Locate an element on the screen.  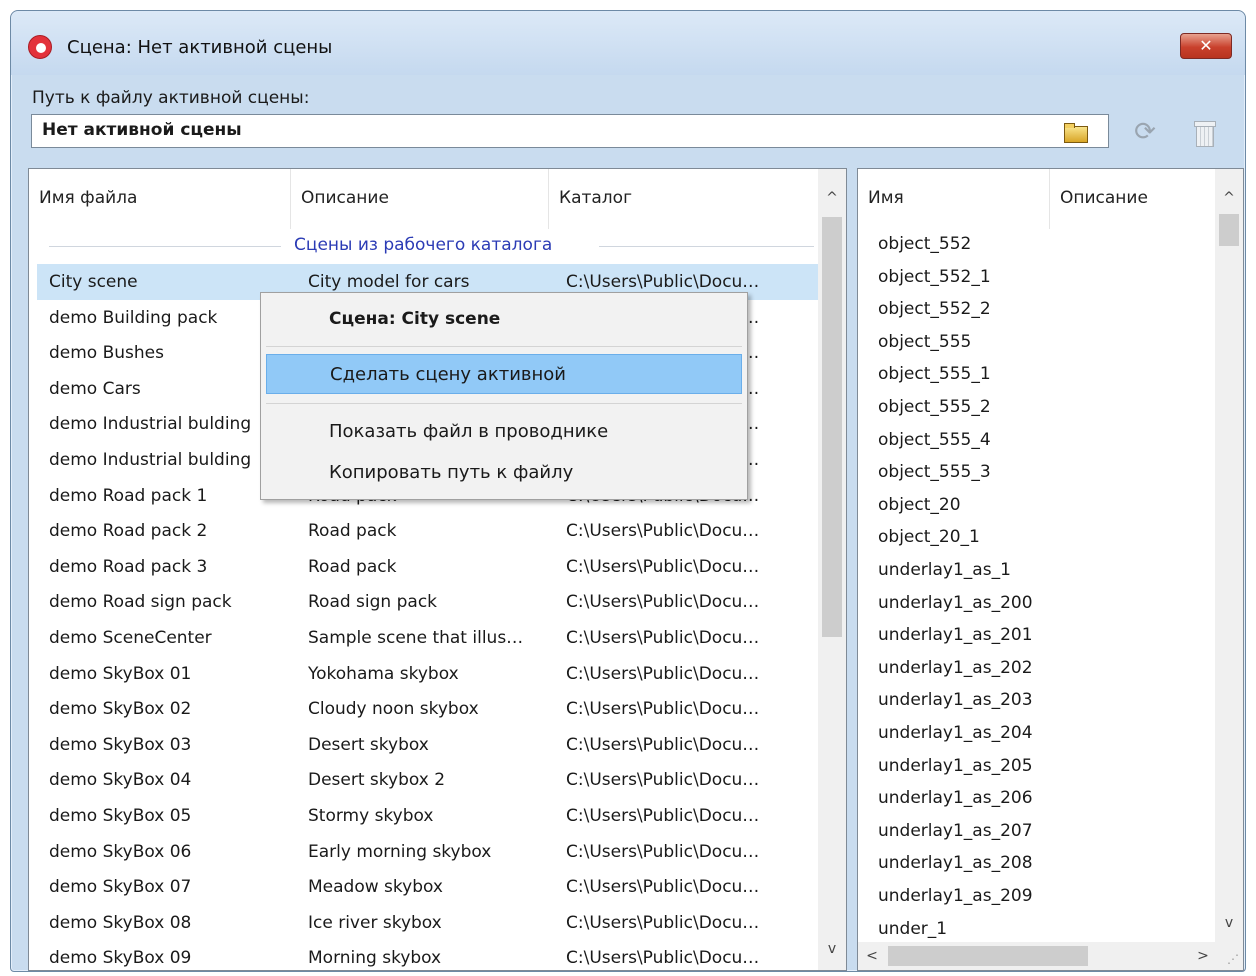
scene-name-cell: demo Building pack is located at coordinates (133, 317).